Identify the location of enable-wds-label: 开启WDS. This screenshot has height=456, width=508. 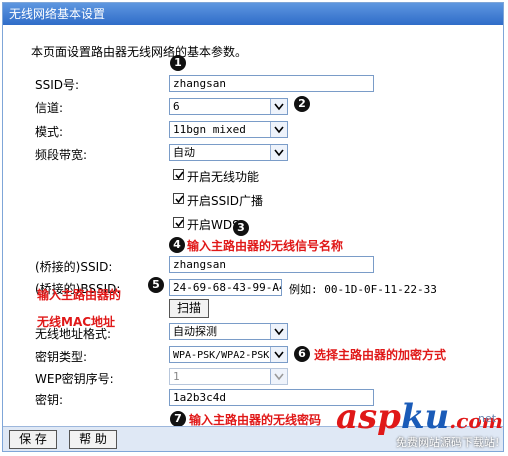
(213, 225).